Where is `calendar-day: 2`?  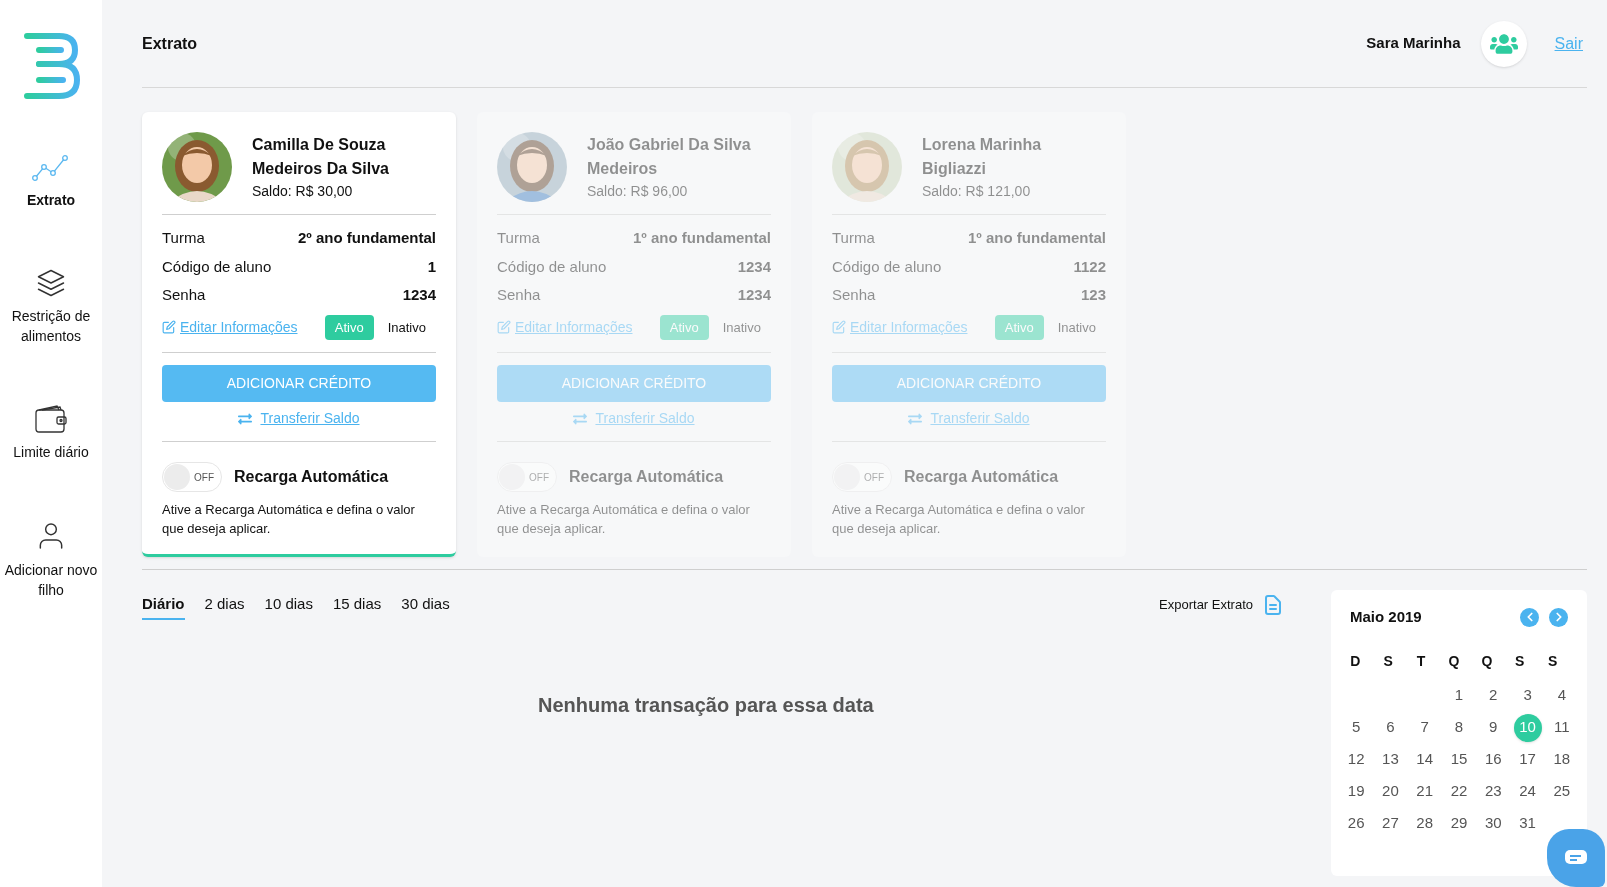 calendar-day: 2 is located at coordinates (1493, 695).